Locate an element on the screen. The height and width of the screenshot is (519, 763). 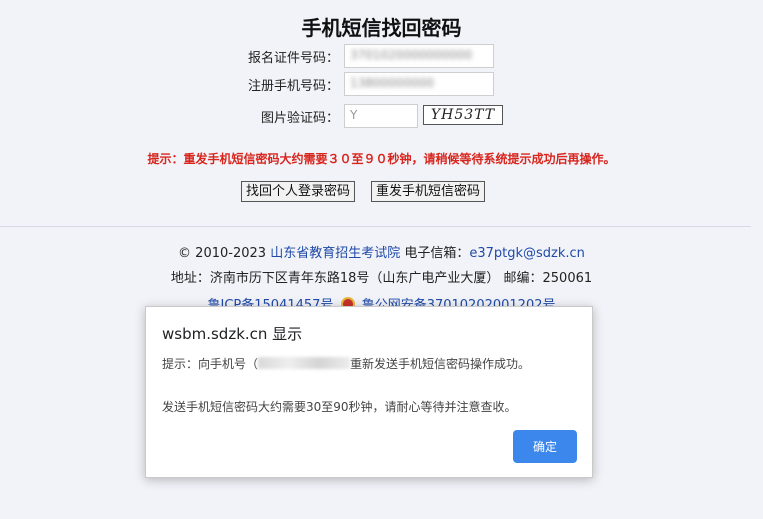
org-link: 山东省教育招生考试院 is located at coordinates (335, 253).